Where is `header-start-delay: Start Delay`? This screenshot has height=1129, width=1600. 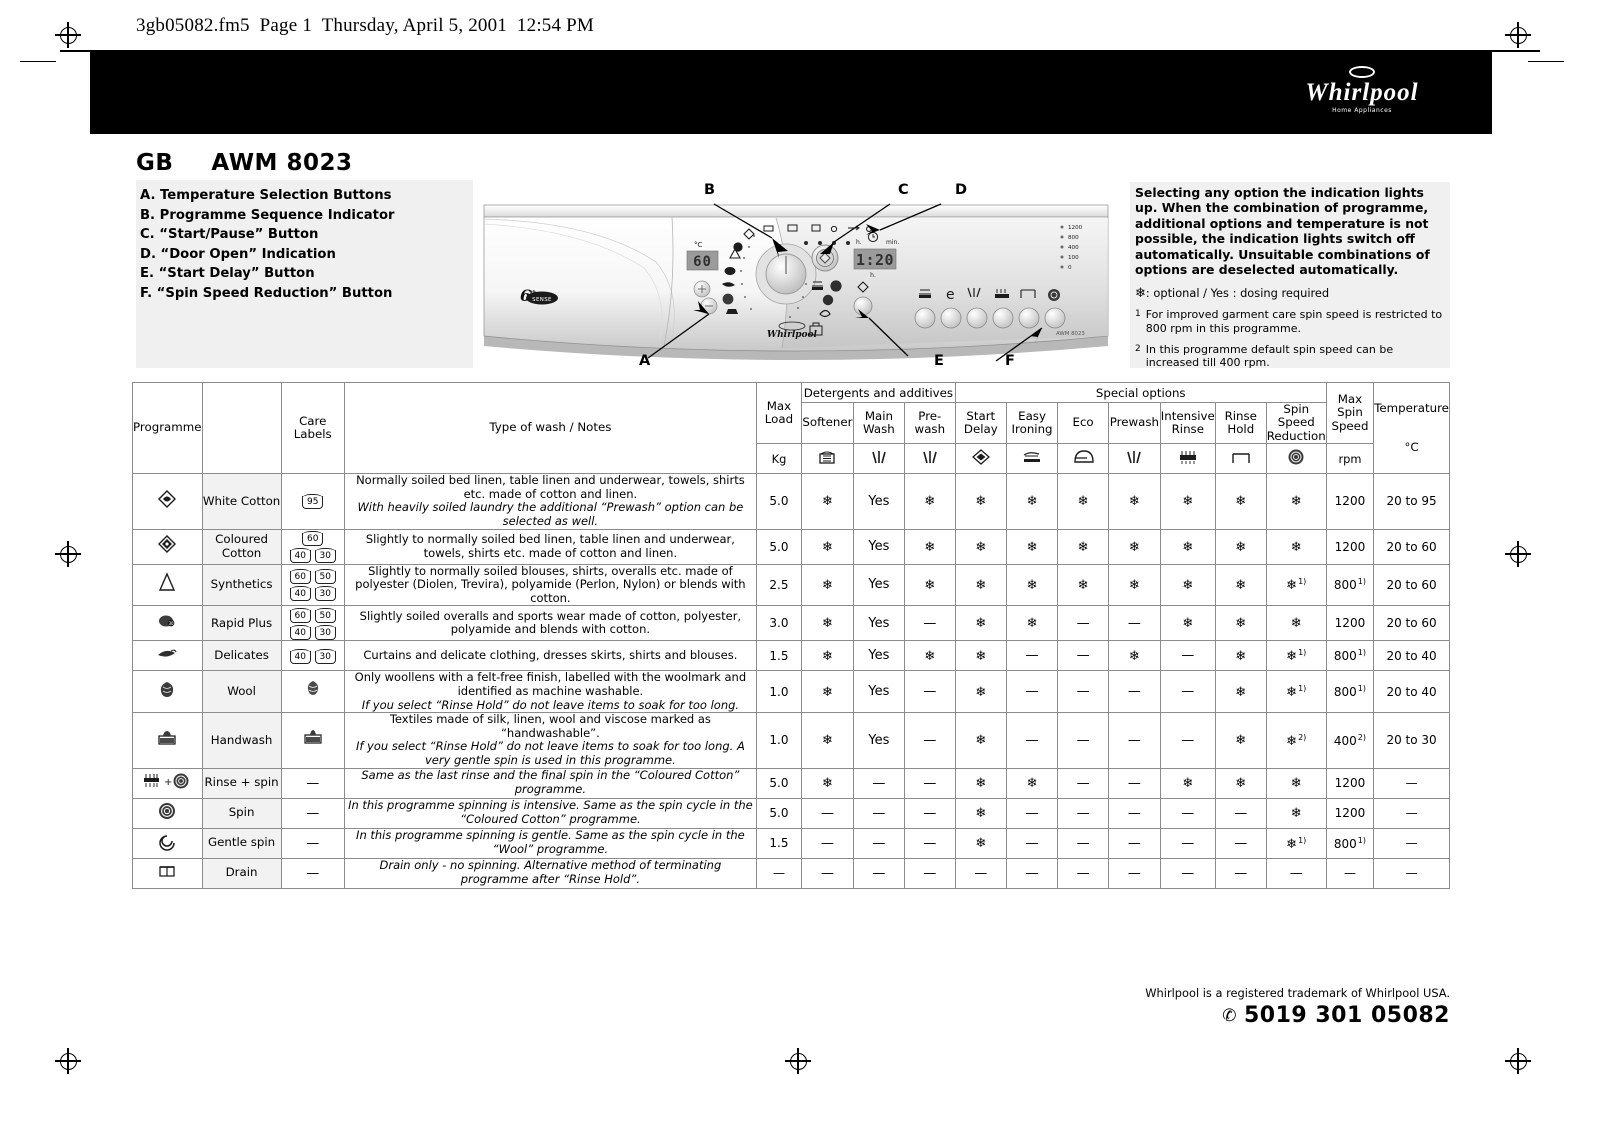
header-start-delay: Start Delay is located at coordinates (980, 423).